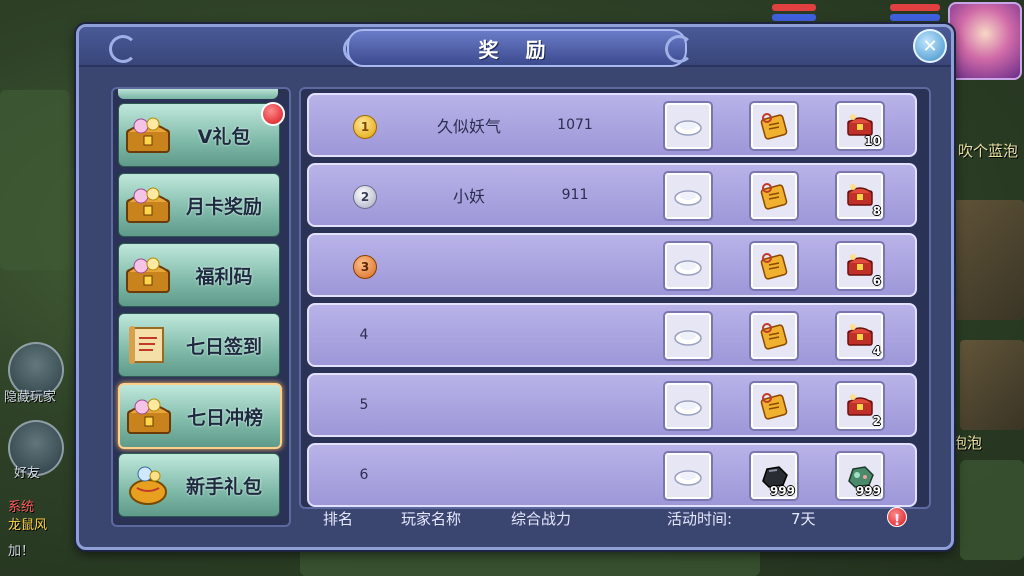 The width and height of the screenshot is (1024, 576). What do you see at coordinates (876, 421) in the screenshot?
I see `reward-quantity: 2` at bounding box center [876, 421].